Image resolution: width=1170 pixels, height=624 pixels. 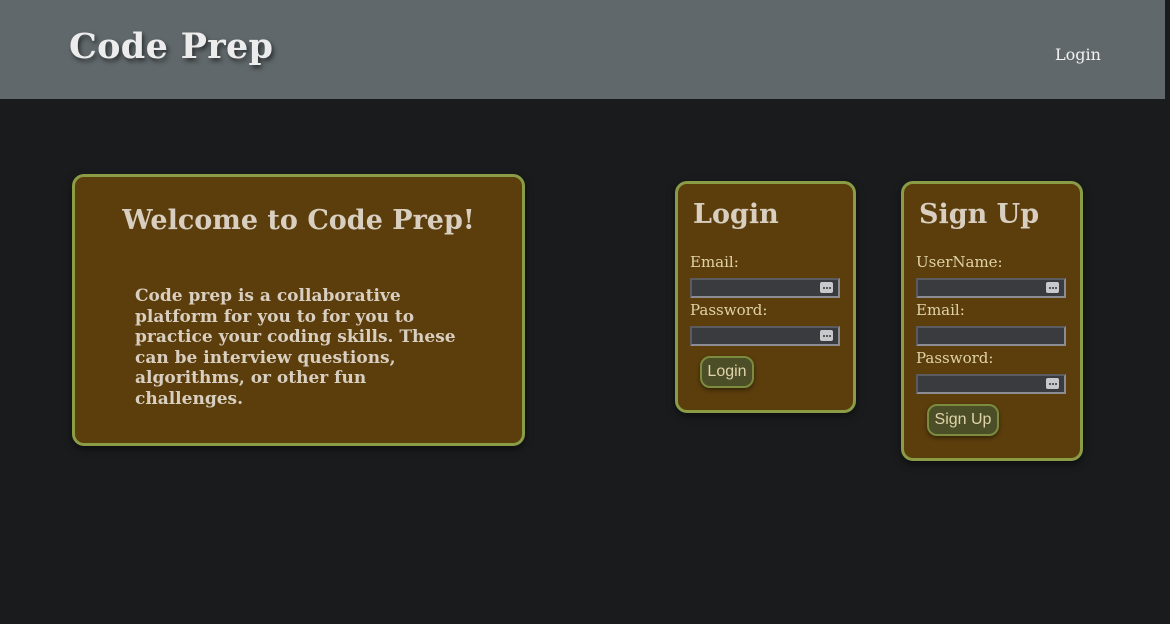 I want to click on login-email-label: Email:, so click(x=714, y=262).